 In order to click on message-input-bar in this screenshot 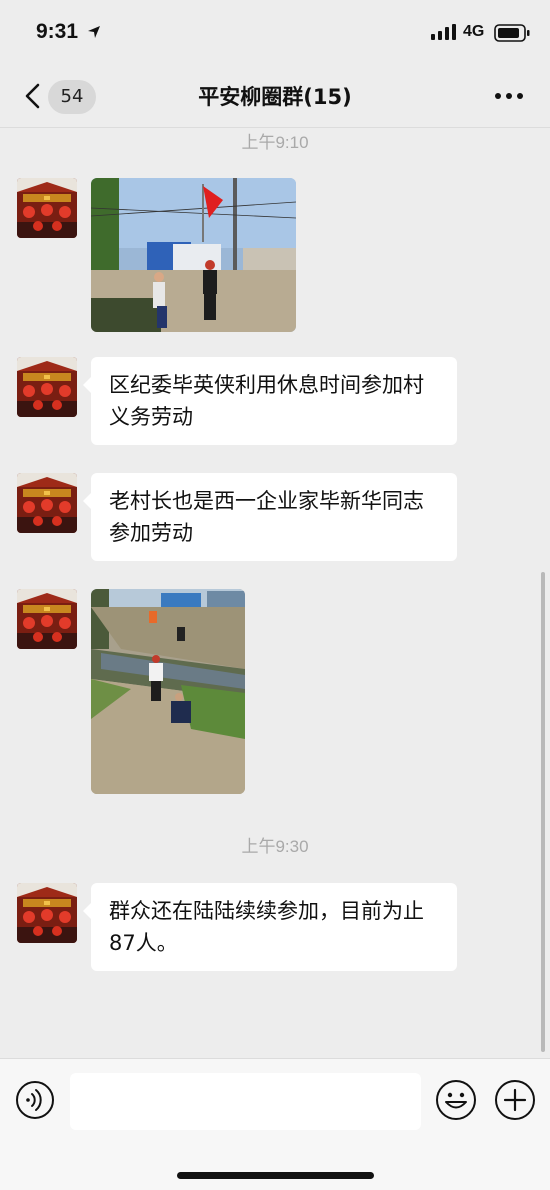, I will do `click(275, 1124)`.